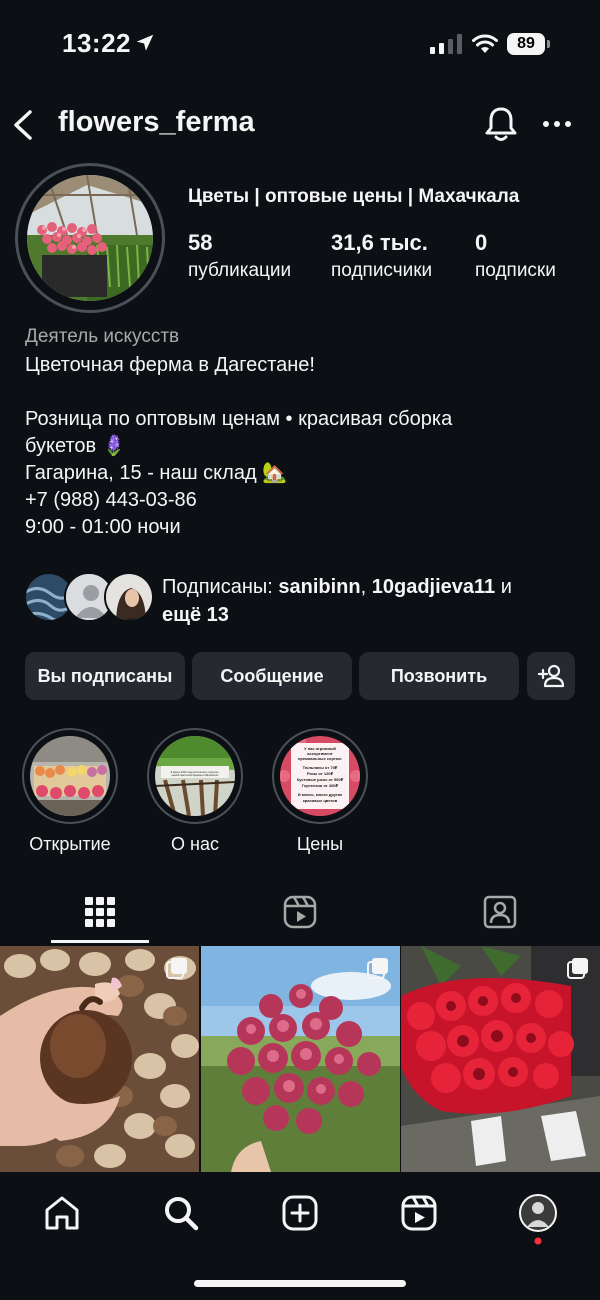  I want to click on tagged-person-icon, so click(500, 912).